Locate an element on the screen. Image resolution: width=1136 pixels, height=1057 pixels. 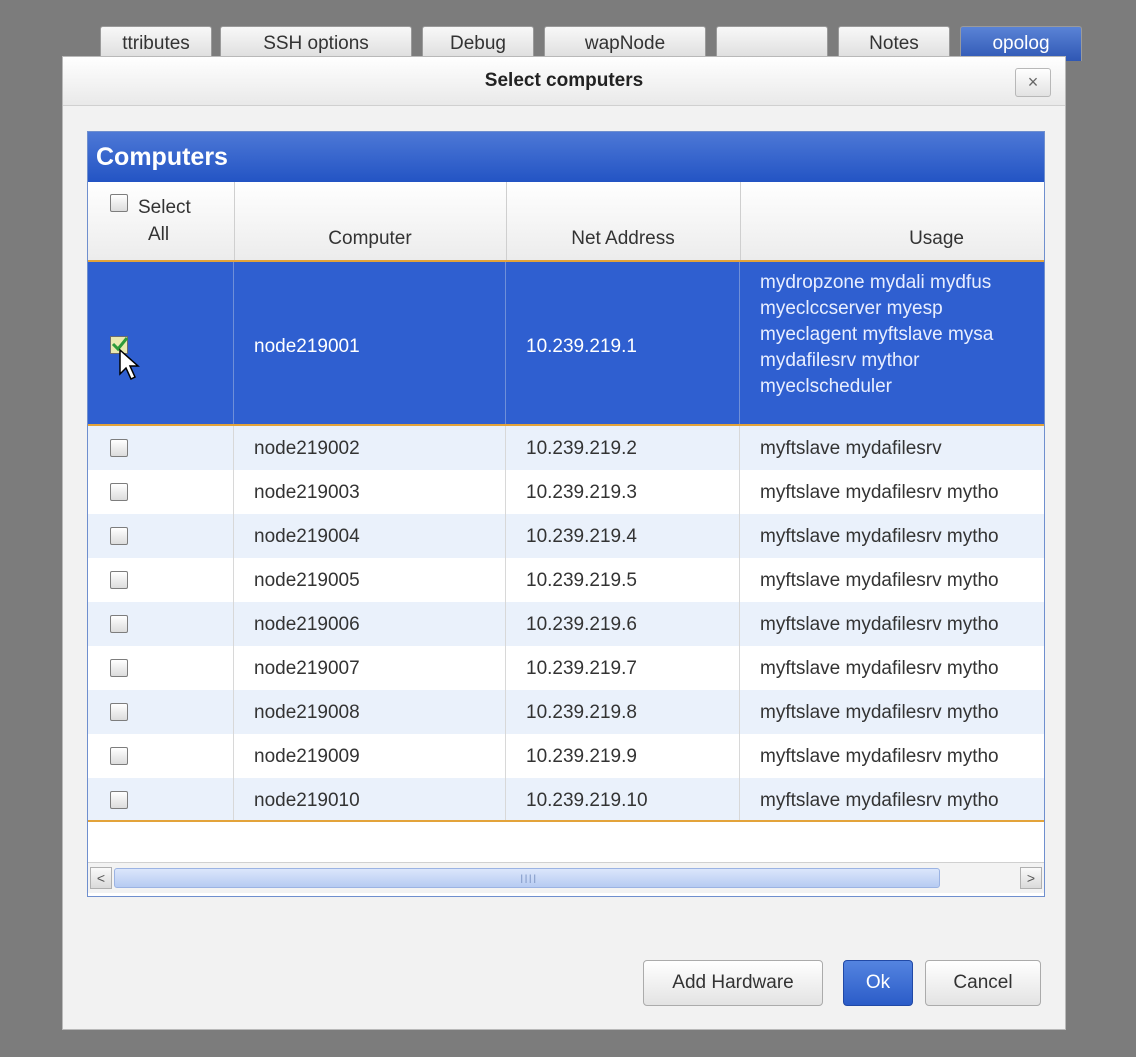
usage-line: mydafilesrv mythor is located at coordinates (840, 360).